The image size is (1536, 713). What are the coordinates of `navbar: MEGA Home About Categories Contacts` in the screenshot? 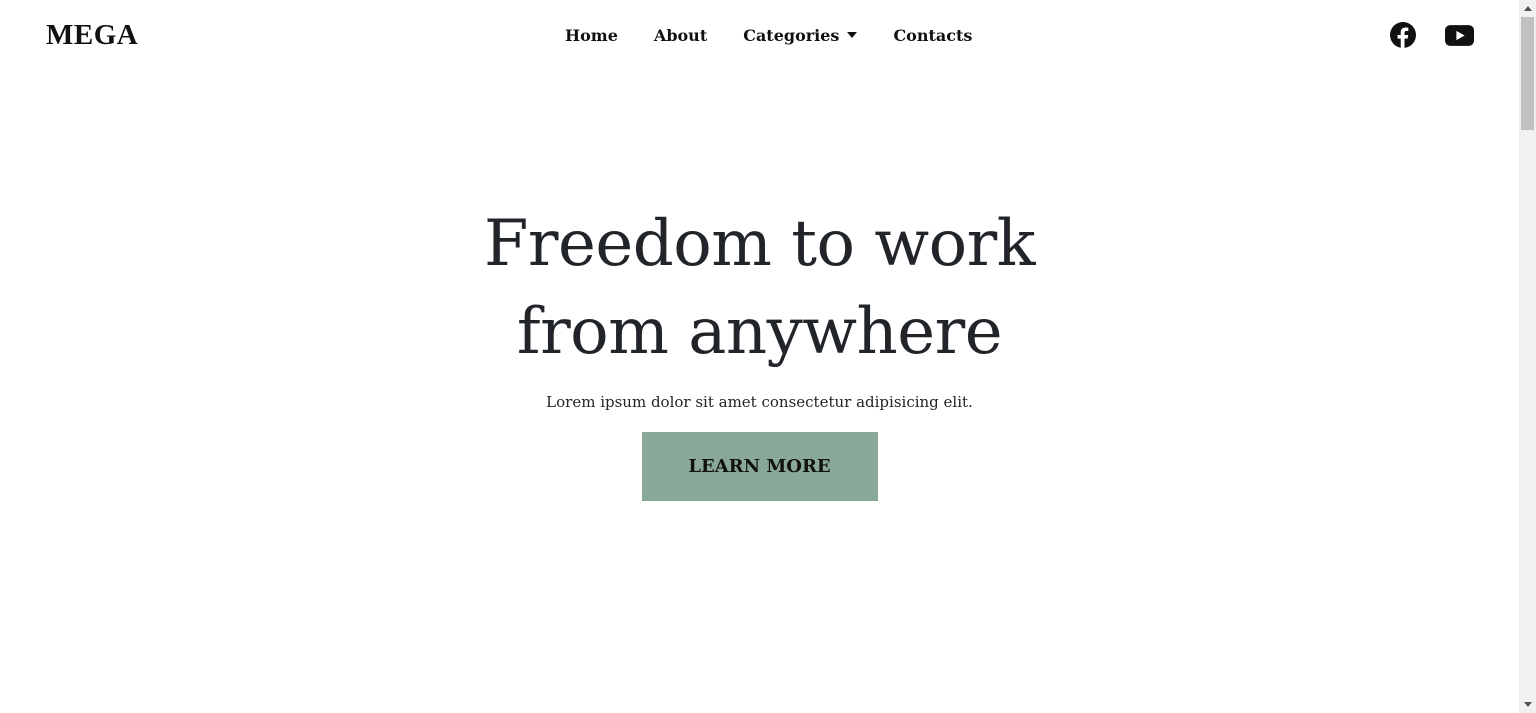 It's located at (759, 35).